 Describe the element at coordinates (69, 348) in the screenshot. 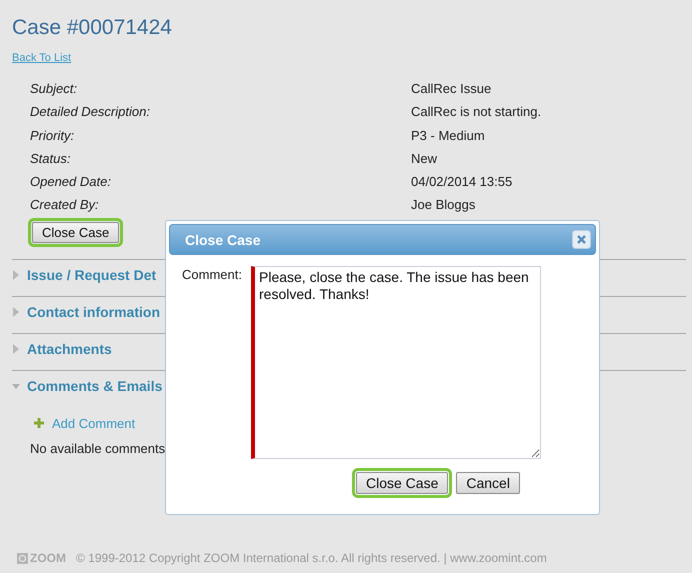

I see `section-title: Attachments` at that location.